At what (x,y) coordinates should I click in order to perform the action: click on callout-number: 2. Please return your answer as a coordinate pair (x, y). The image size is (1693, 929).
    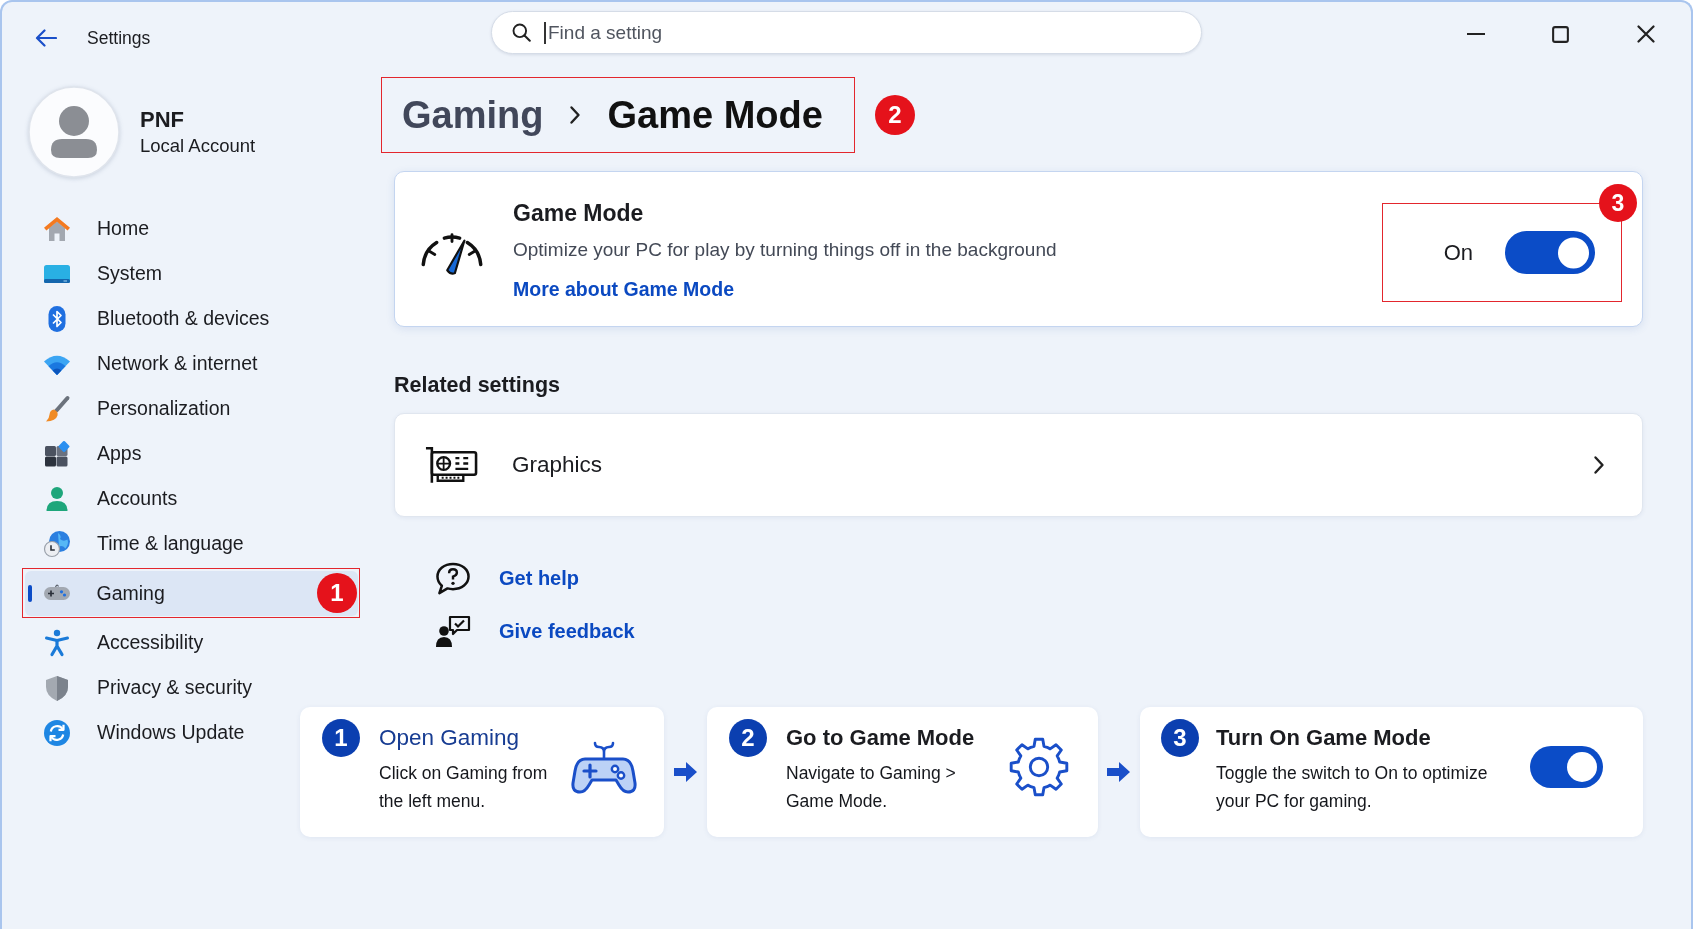
    Looking at the image, I should click on (894, 115).